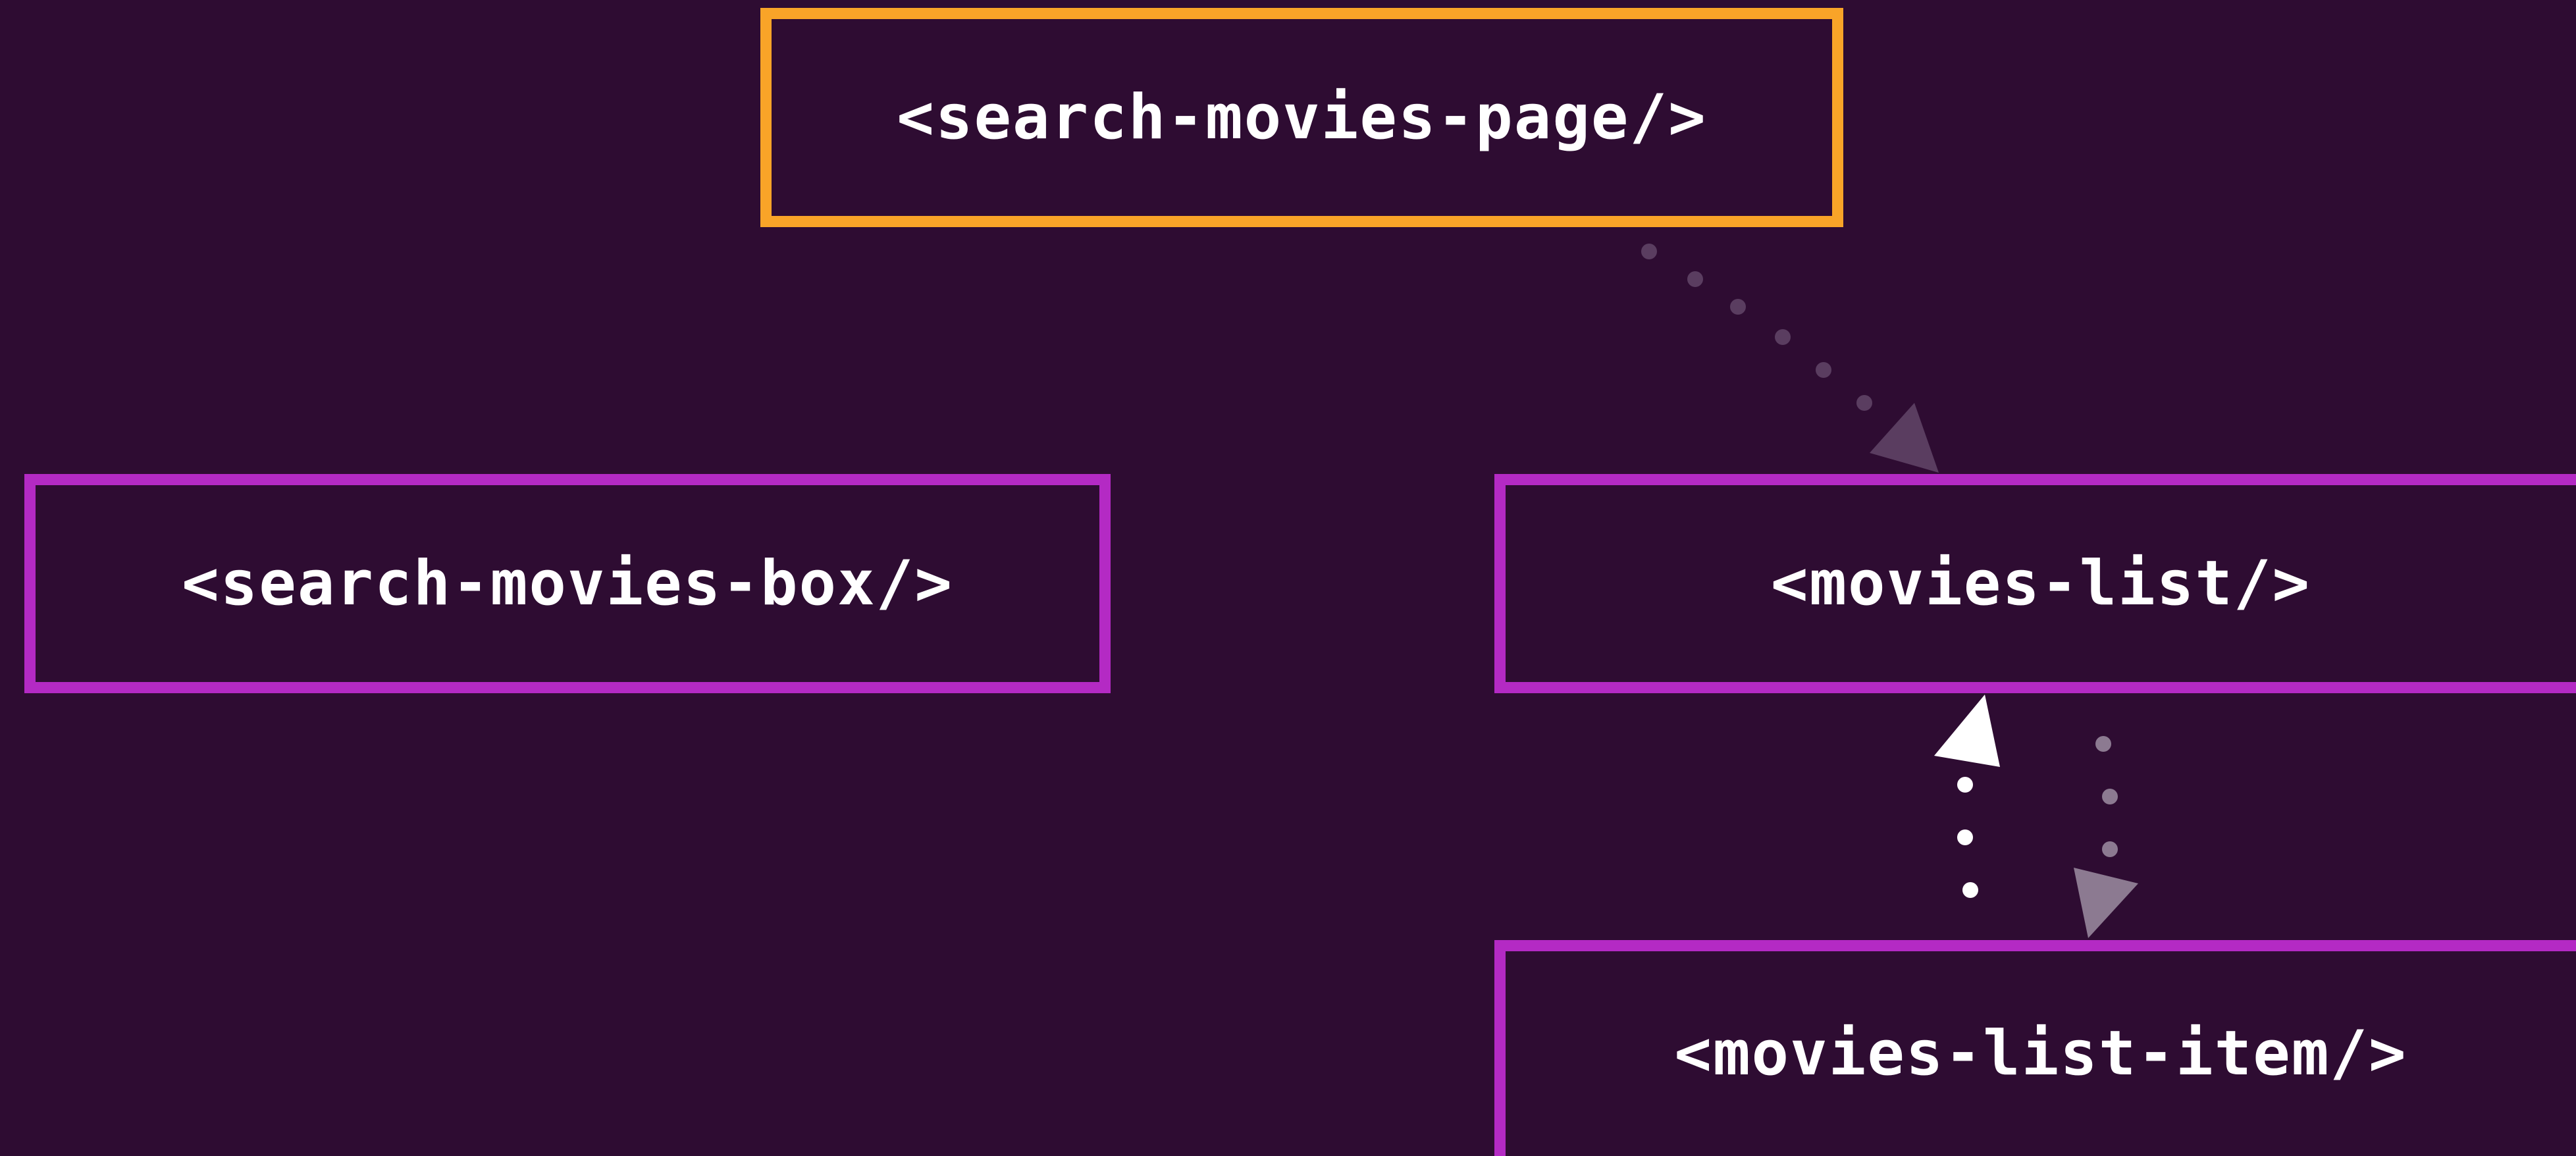  I want to click on search-movies-page-label: <search-movies-page/>, so click(1302, 117).